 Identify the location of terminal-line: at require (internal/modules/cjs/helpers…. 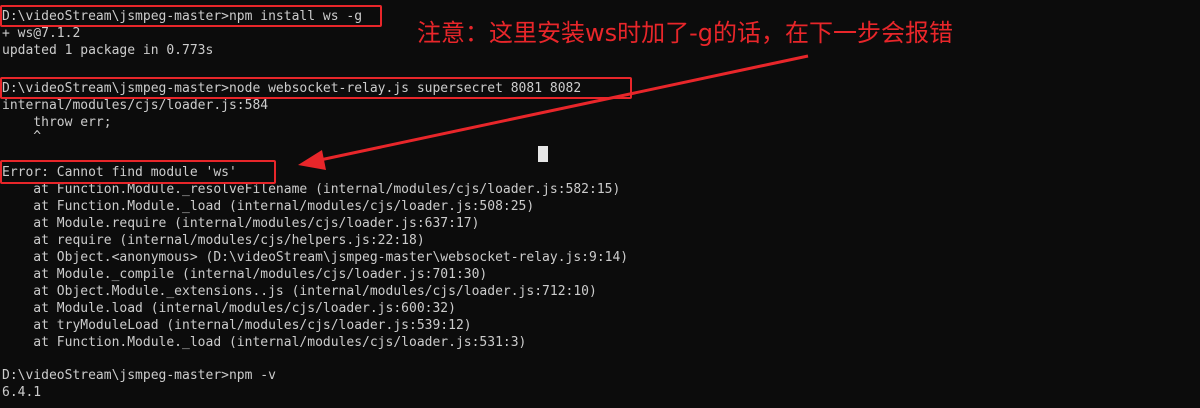
(213, 240).